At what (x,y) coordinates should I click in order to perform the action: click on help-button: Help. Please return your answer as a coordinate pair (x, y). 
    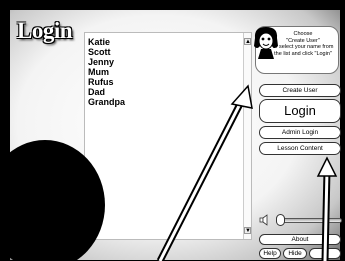
    Looking at the image, I should click on (270, 253).